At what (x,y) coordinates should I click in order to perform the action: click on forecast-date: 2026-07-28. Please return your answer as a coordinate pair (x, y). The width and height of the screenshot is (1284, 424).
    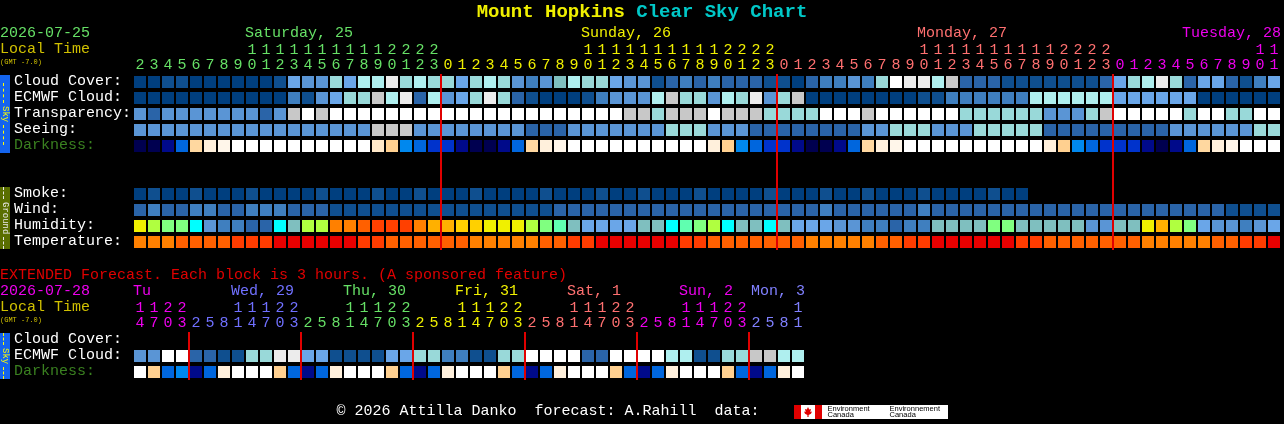
    Looking at the image, I should click on (45, 292).